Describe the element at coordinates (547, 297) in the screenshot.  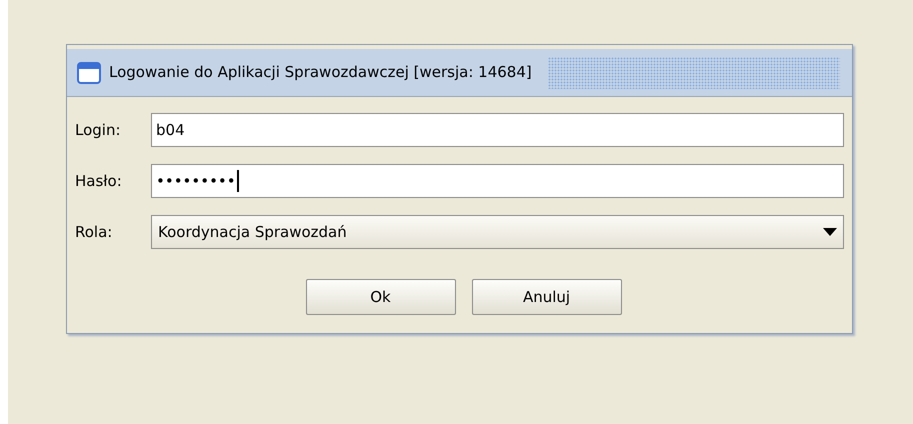
I see `dialog-button: Anuluj` at that location.